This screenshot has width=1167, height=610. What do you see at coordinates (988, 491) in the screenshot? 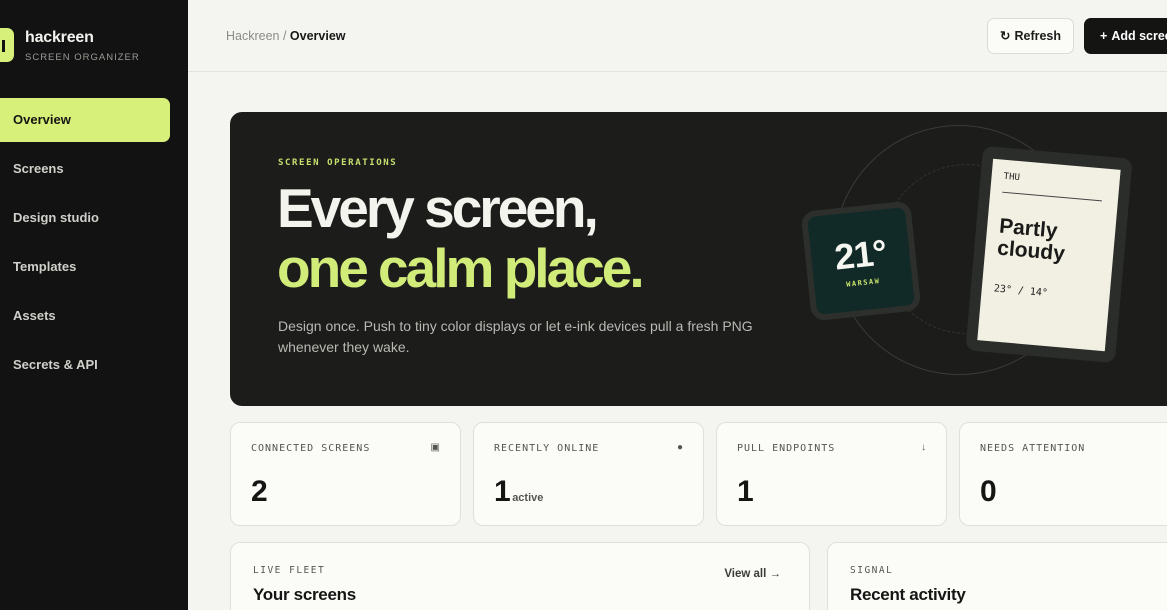
I see `stat-value: 0` at bounding box center [988, 491].